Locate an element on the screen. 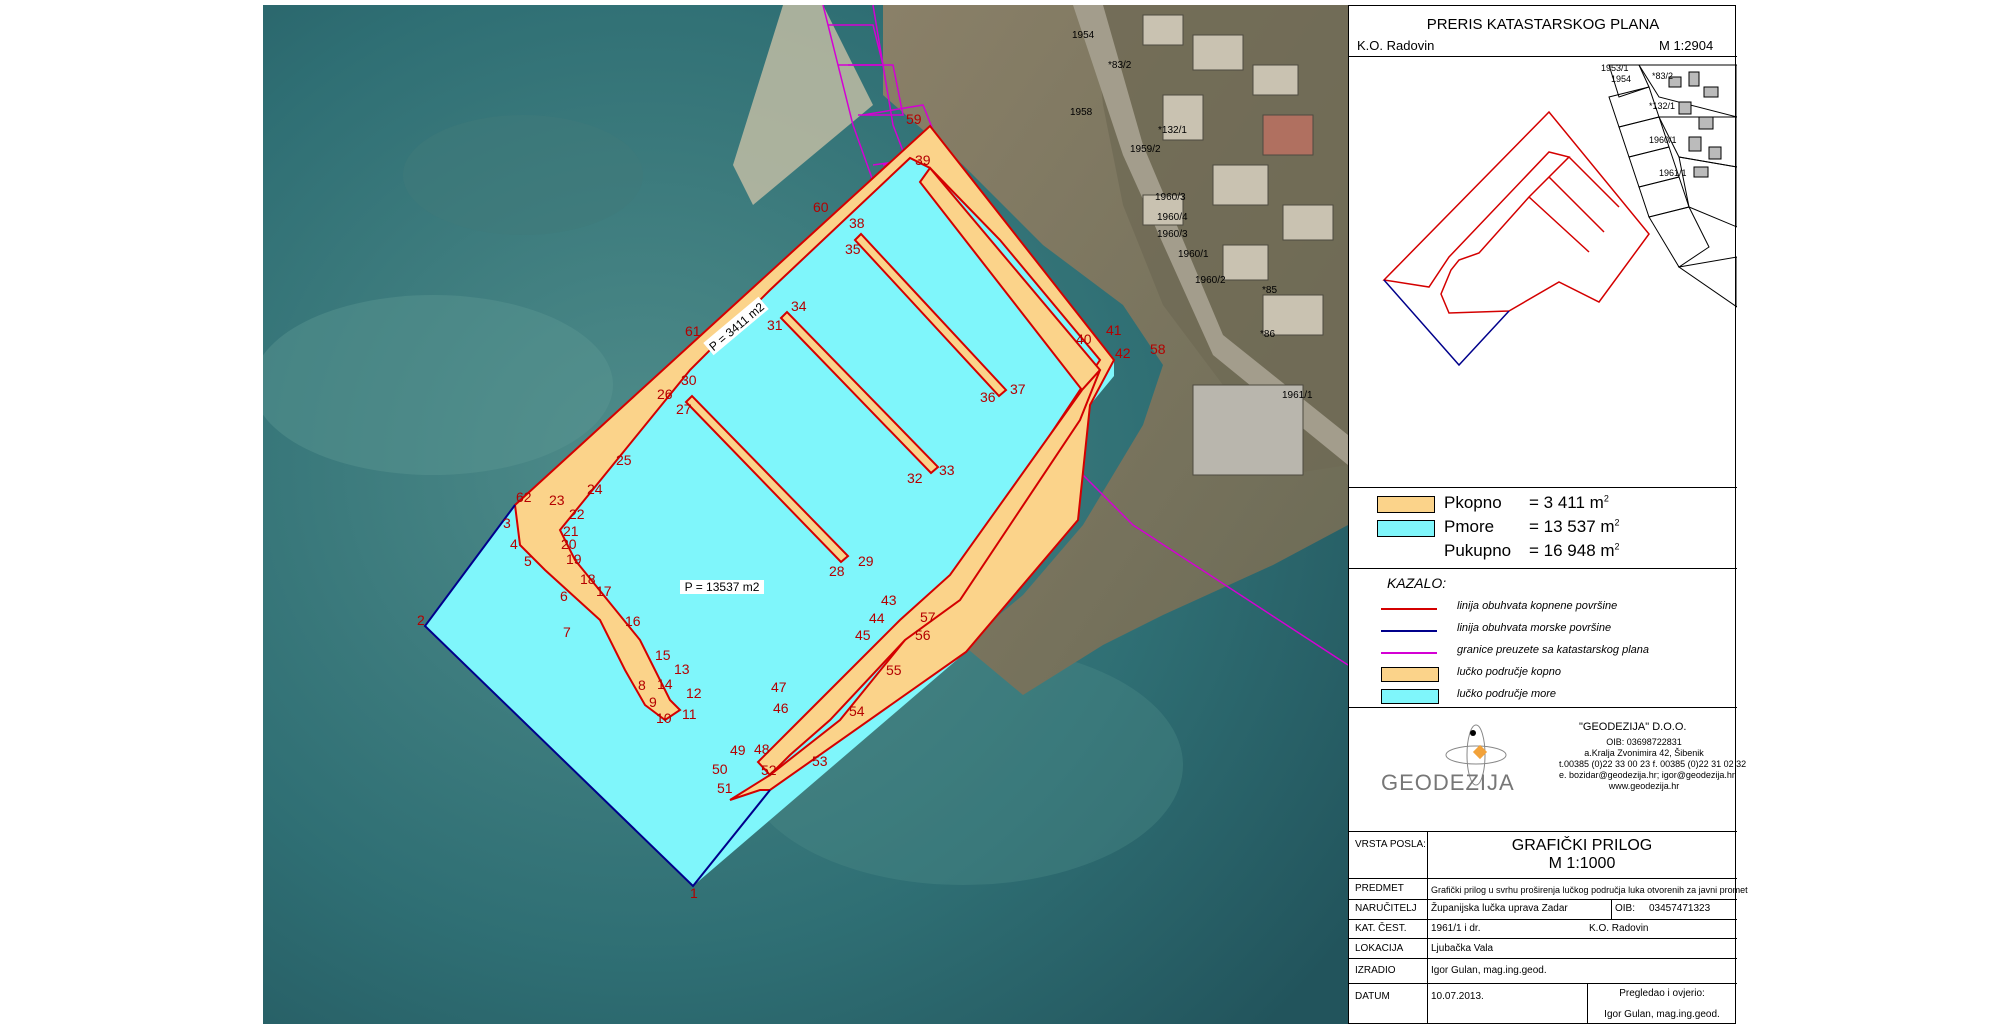 The height and width of the screenshot is (1028, 2000). area-label-sea: P = 13537 m2 is located at coordinates (722, 587).